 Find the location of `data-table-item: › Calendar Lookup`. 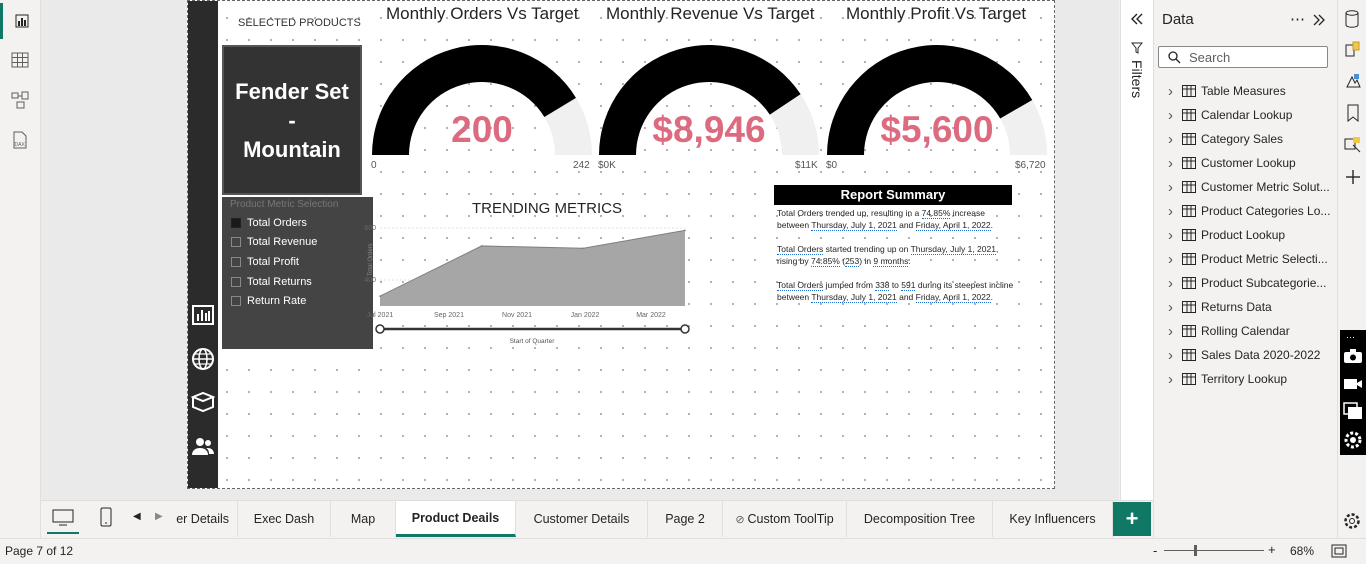

data-table-item: › Calendar Lookup is located at coordinates (1230, 115).